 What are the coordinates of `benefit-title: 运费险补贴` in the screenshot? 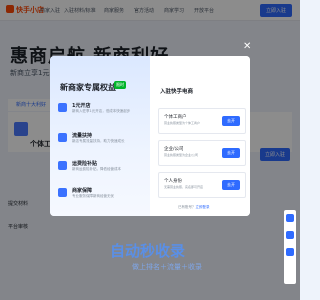 It's located at (85, 164).